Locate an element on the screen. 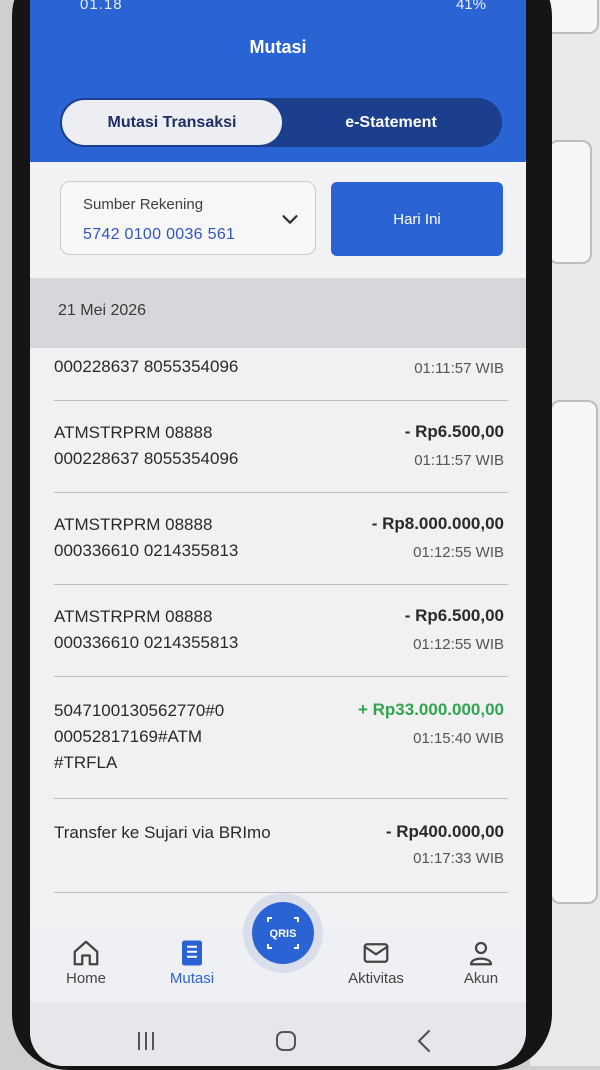 This screenshot has width=600, height=1070. status-battery: 41% is located at coordinates (470, 6).